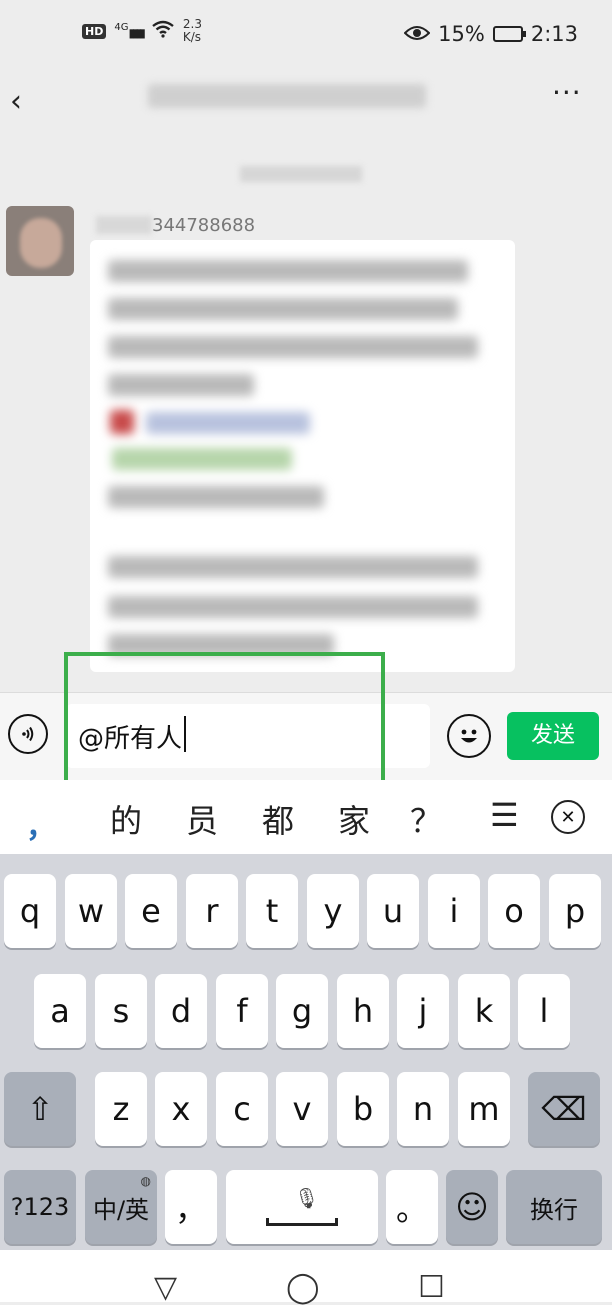 This screenshot has height=1305, width=612. Describe the element at coordinates (124, 225) in the screenshot. I see `sender-name-redacted` at that location.